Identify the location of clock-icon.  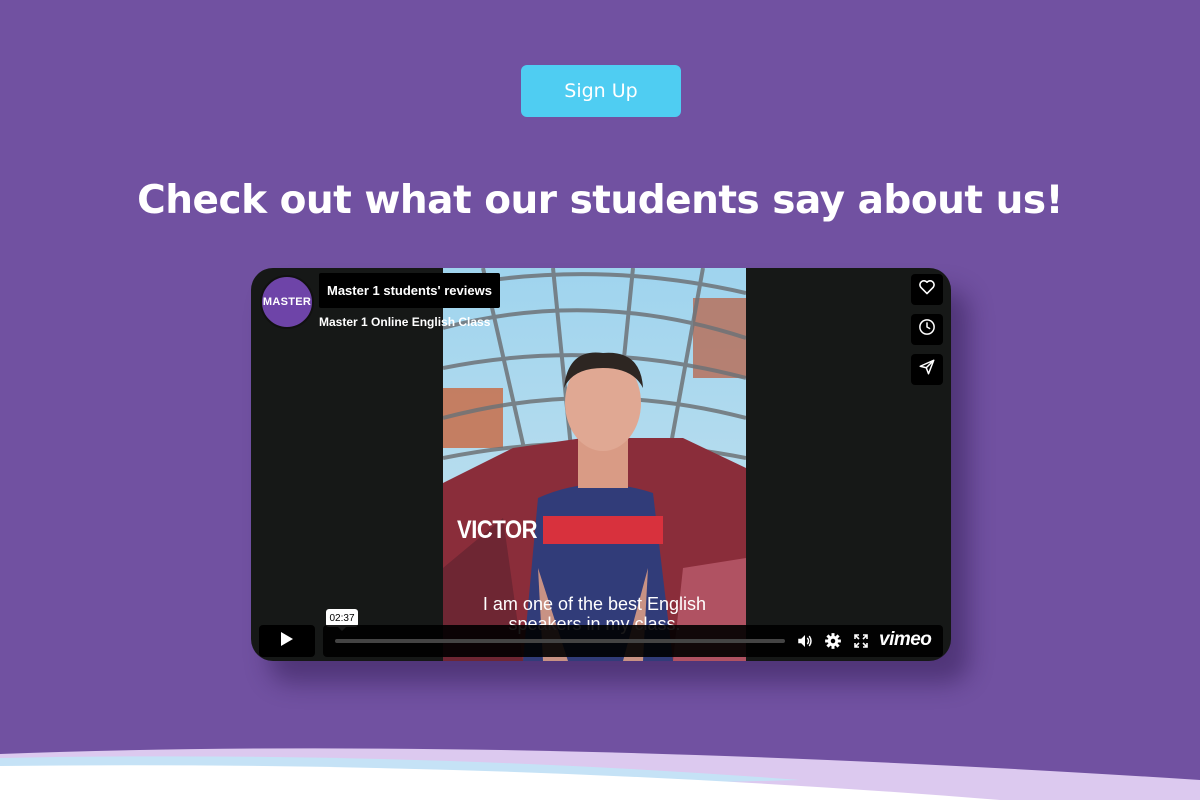
(927, 329).